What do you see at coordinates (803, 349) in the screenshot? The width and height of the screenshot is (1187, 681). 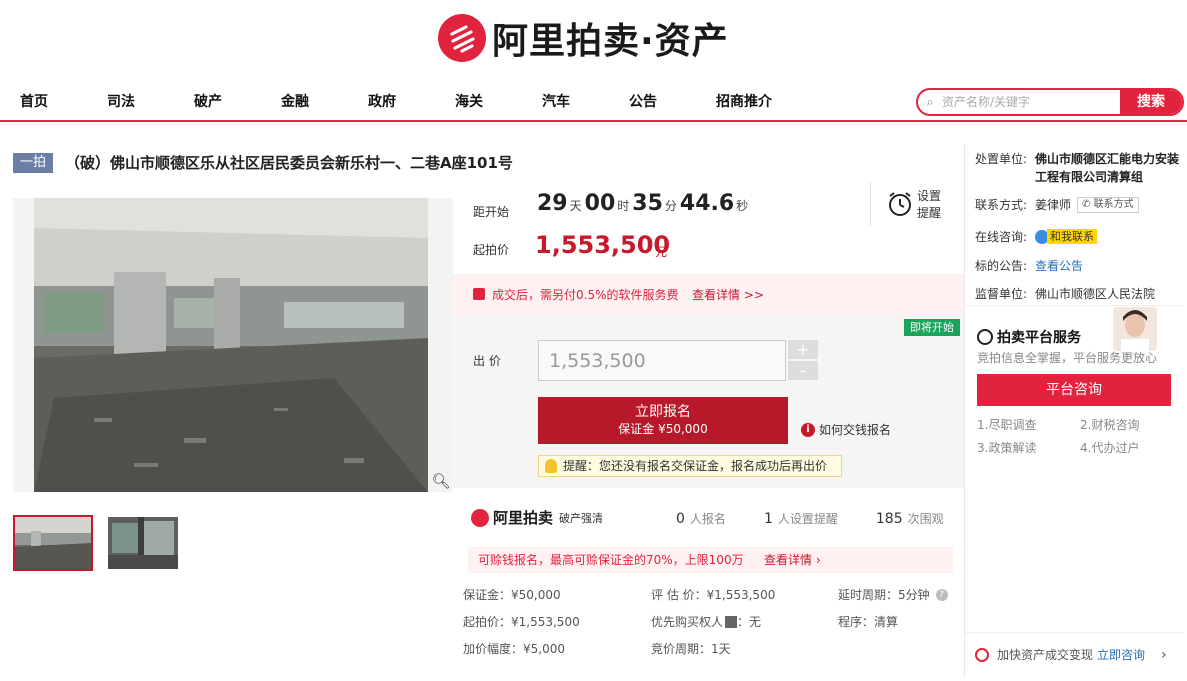 I see `increase-bid-button: +` at bounding box center [803, 349].